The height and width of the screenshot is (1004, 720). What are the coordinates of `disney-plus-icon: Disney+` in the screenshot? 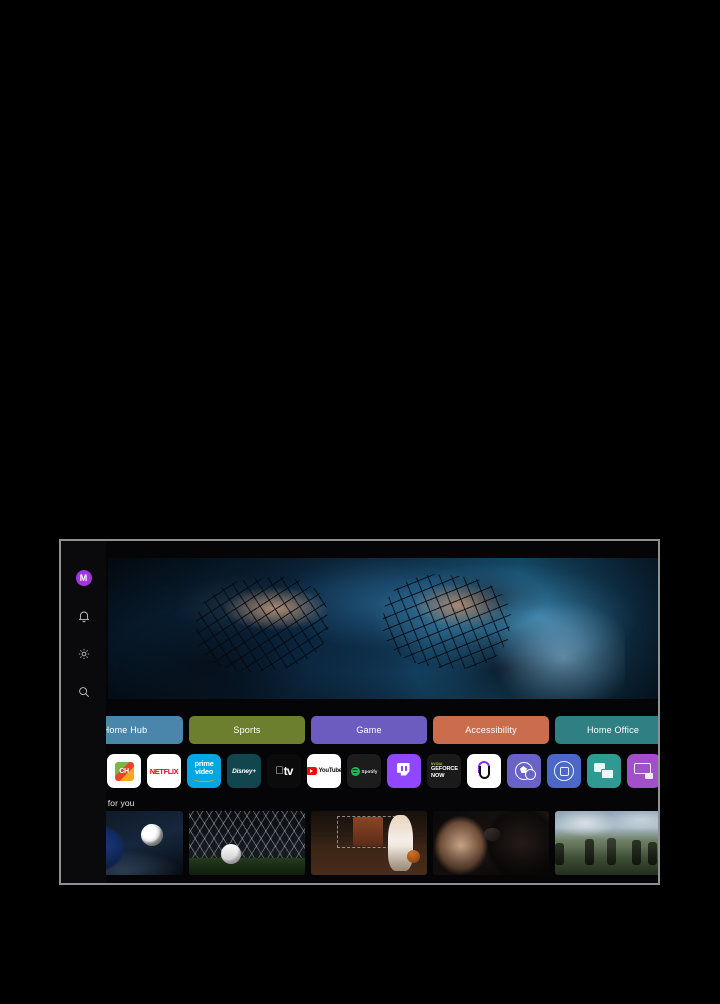 It's located at (244, 771).